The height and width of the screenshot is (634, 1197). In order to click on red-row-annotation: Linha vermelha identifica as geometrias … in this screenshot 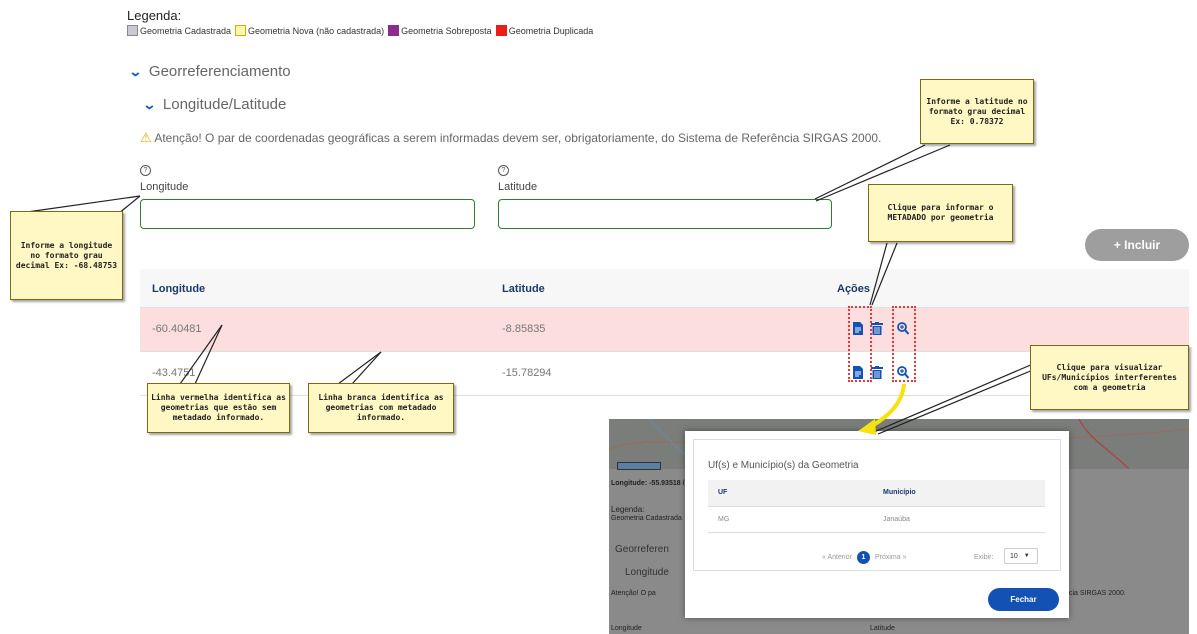, I will do `click(218, 408)`.